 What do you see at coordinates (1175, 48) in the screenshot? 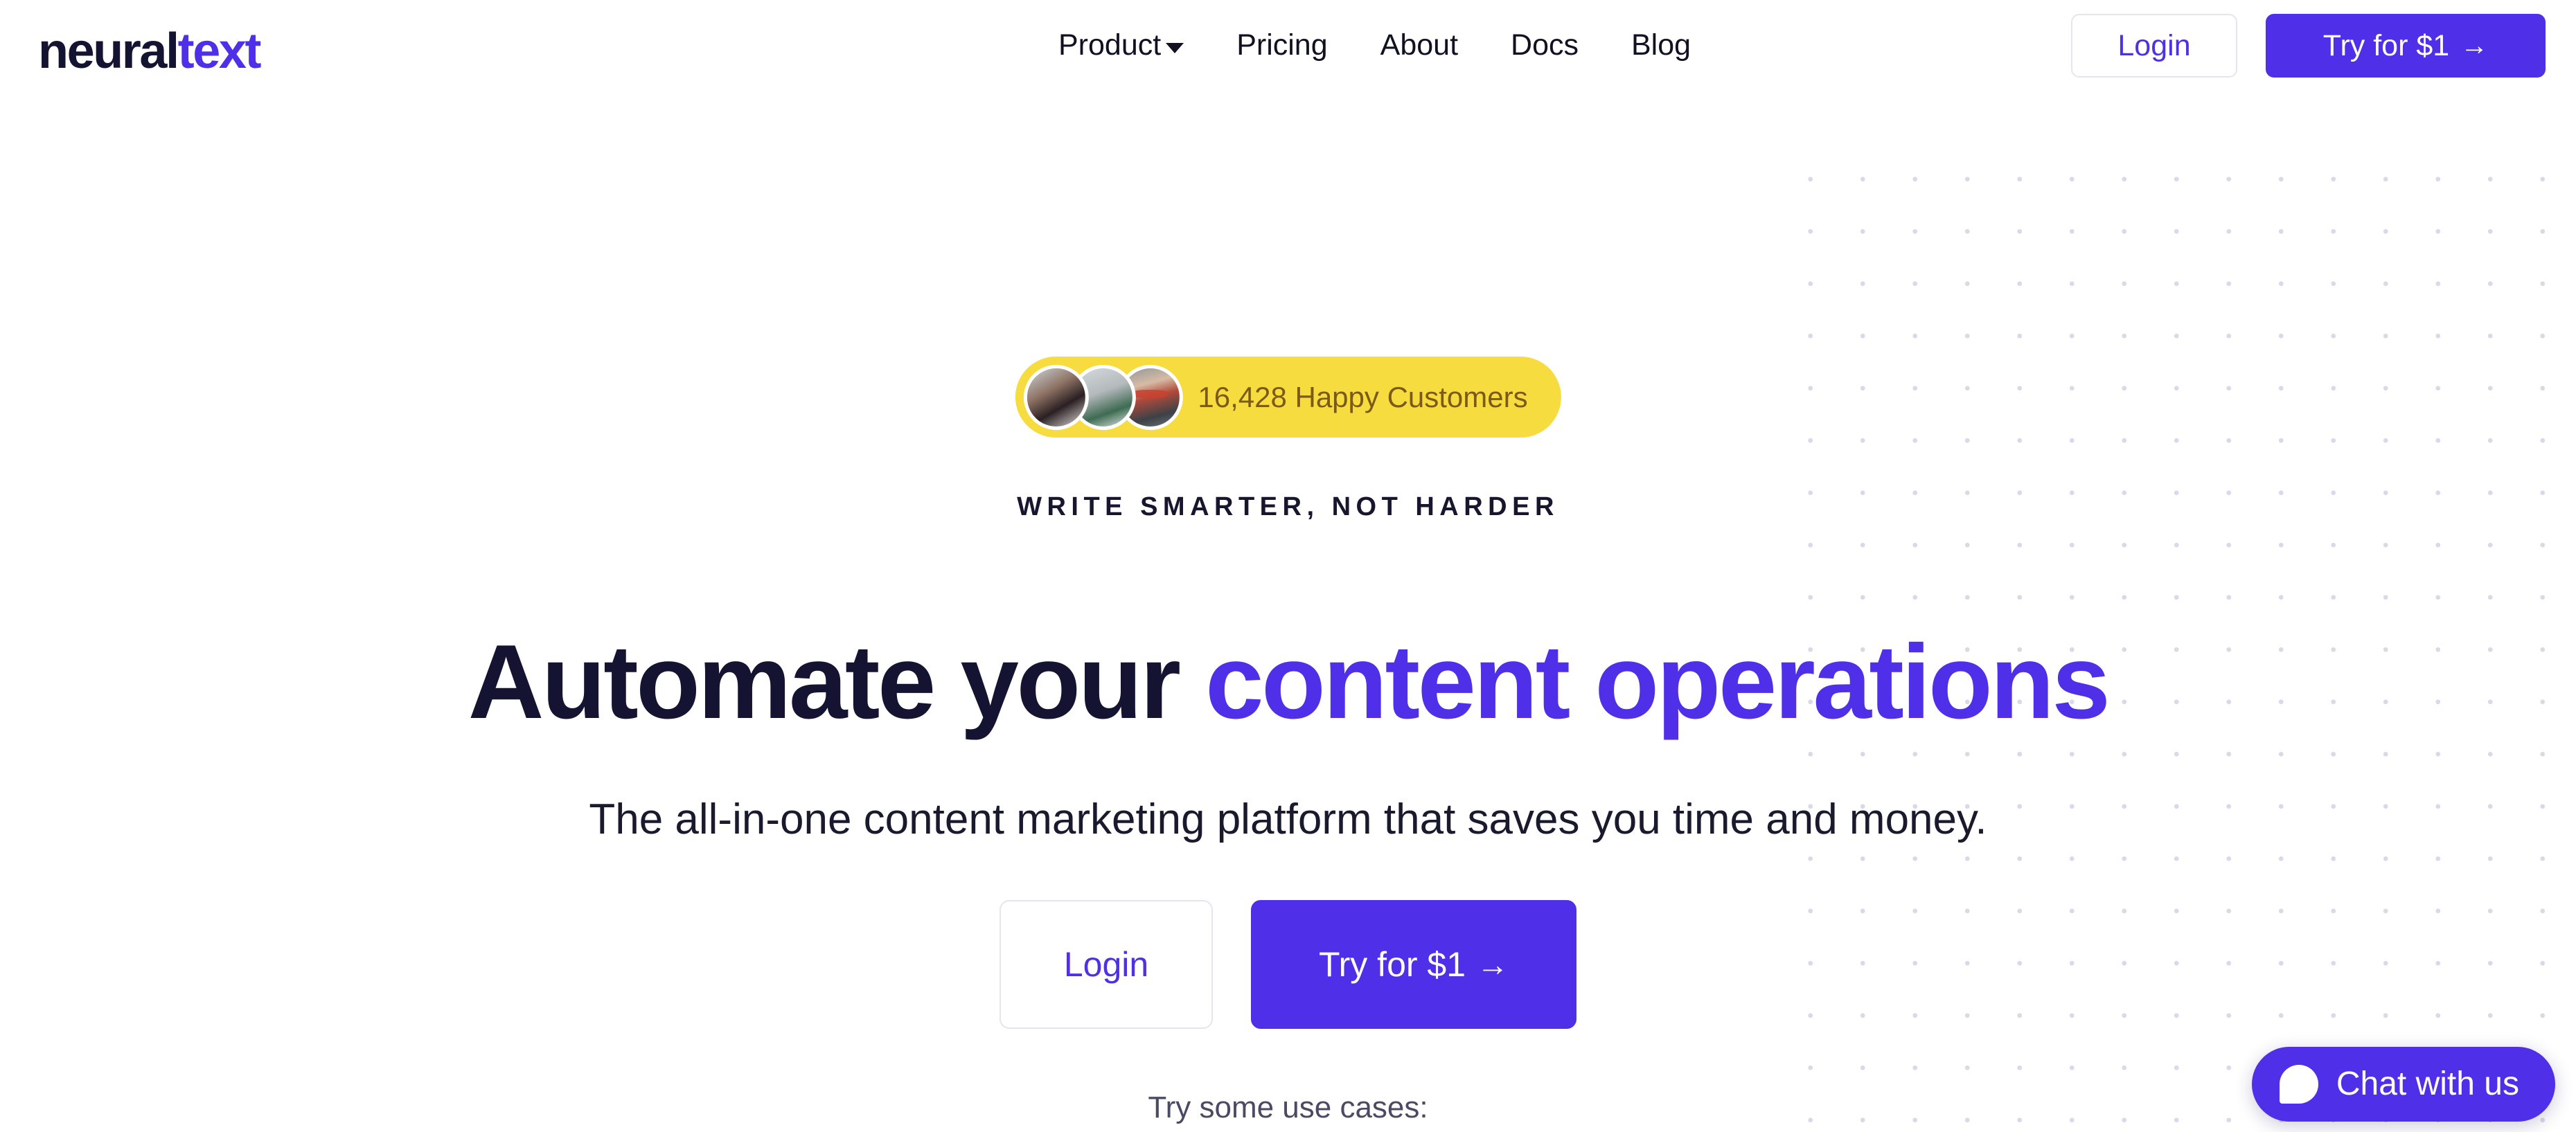
I see `chevron-down-icon` at bounding box center [1175, 48].